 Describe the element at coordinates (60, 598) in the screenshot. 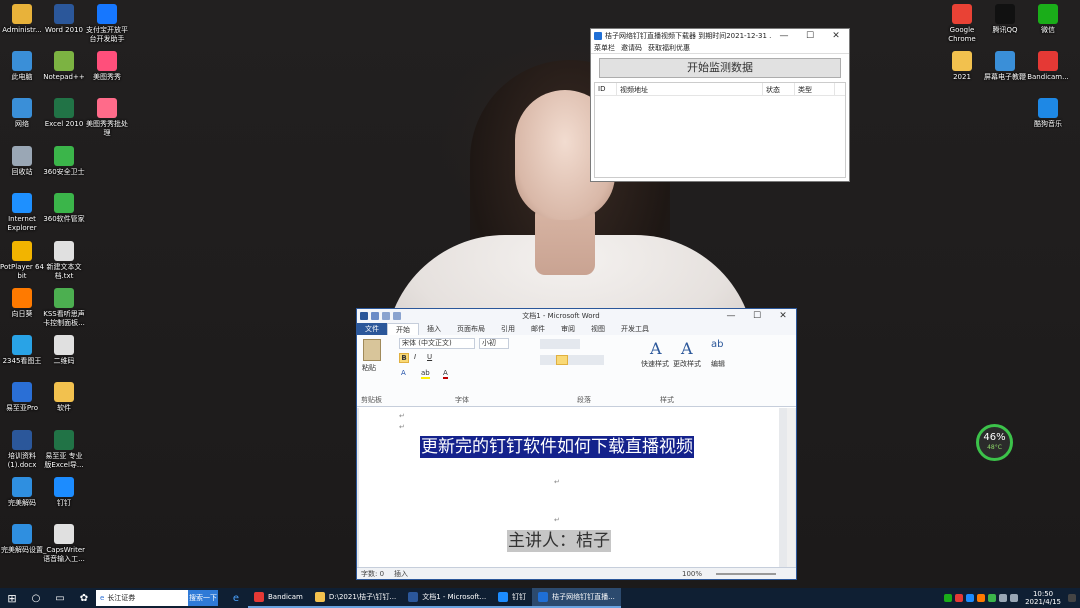

I see `task-view-icon: ▭` at that location.